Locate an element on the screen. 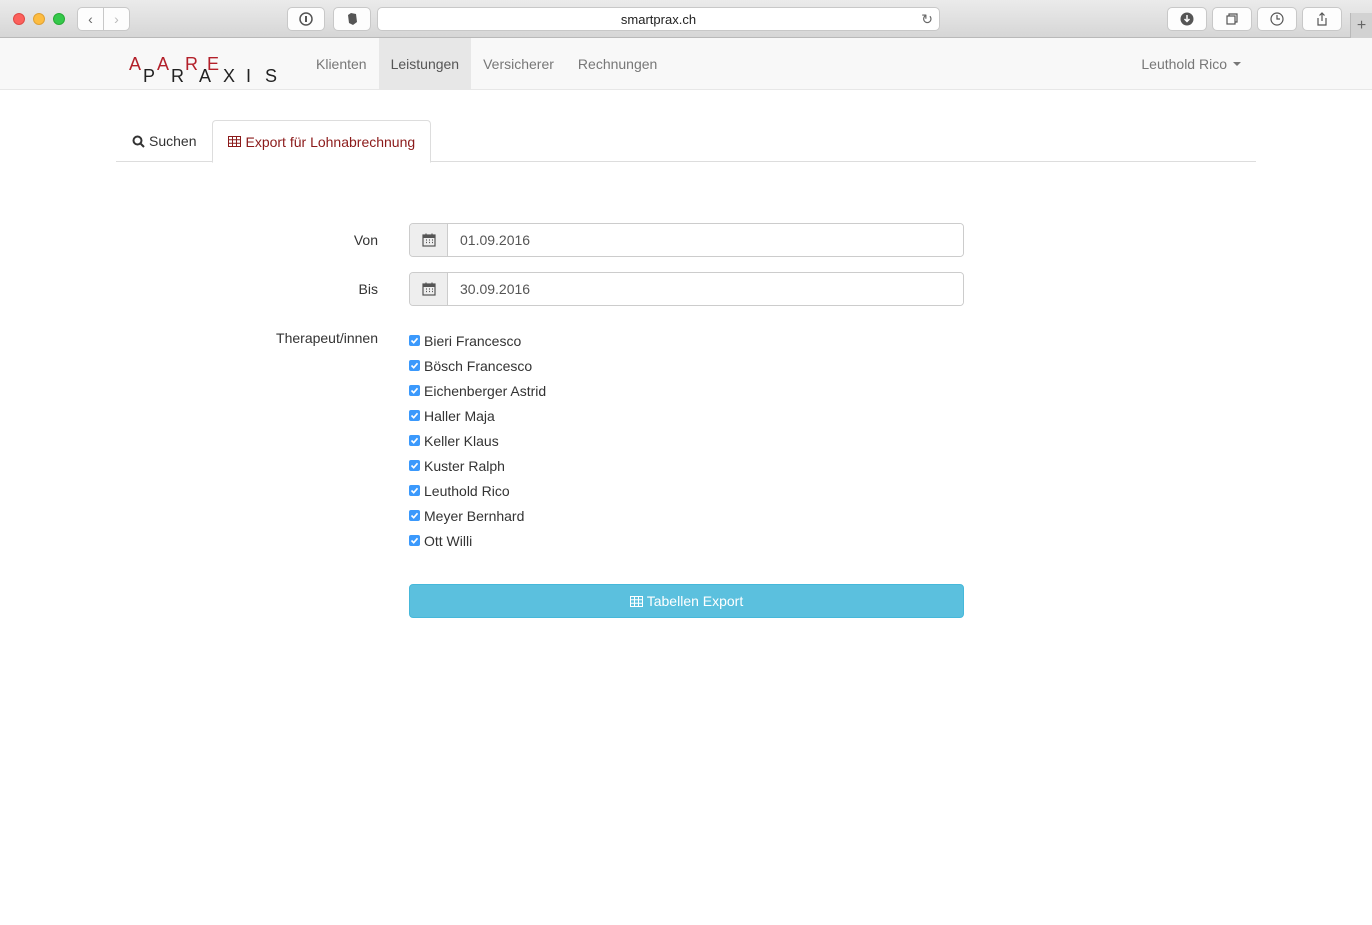 This screenshot has height=925, width=1372. therapist-name: Ott Willi is located at coordinates (448, 540).